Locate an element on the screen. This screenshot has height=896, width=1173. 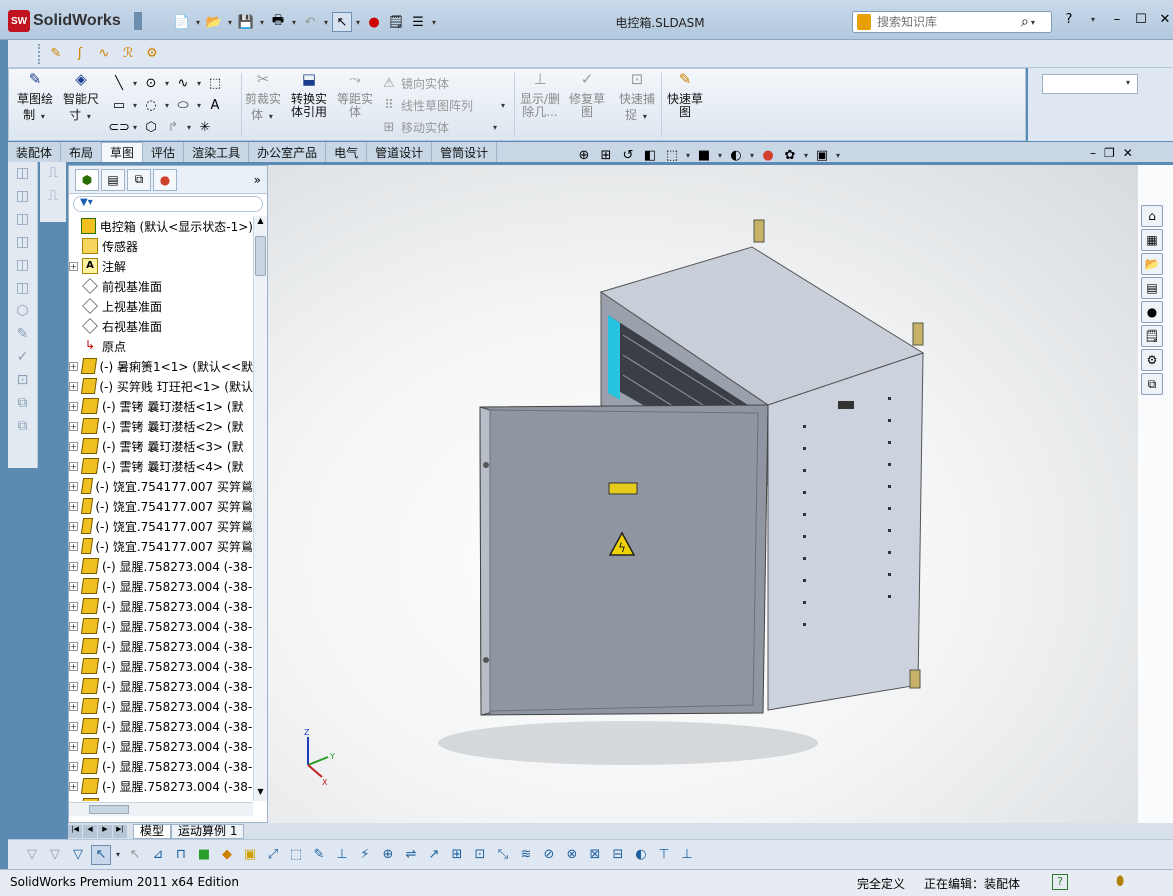
open-dropdown-icon: ▾ is located at coordinates (230, 22).